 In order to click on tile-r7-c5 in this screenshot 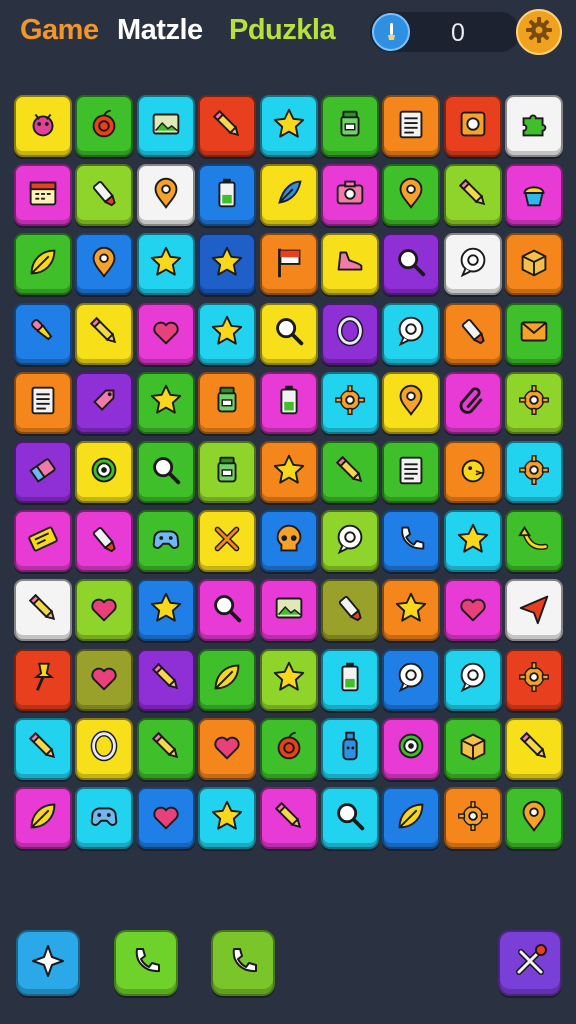, I will do `click(288, 541)`.